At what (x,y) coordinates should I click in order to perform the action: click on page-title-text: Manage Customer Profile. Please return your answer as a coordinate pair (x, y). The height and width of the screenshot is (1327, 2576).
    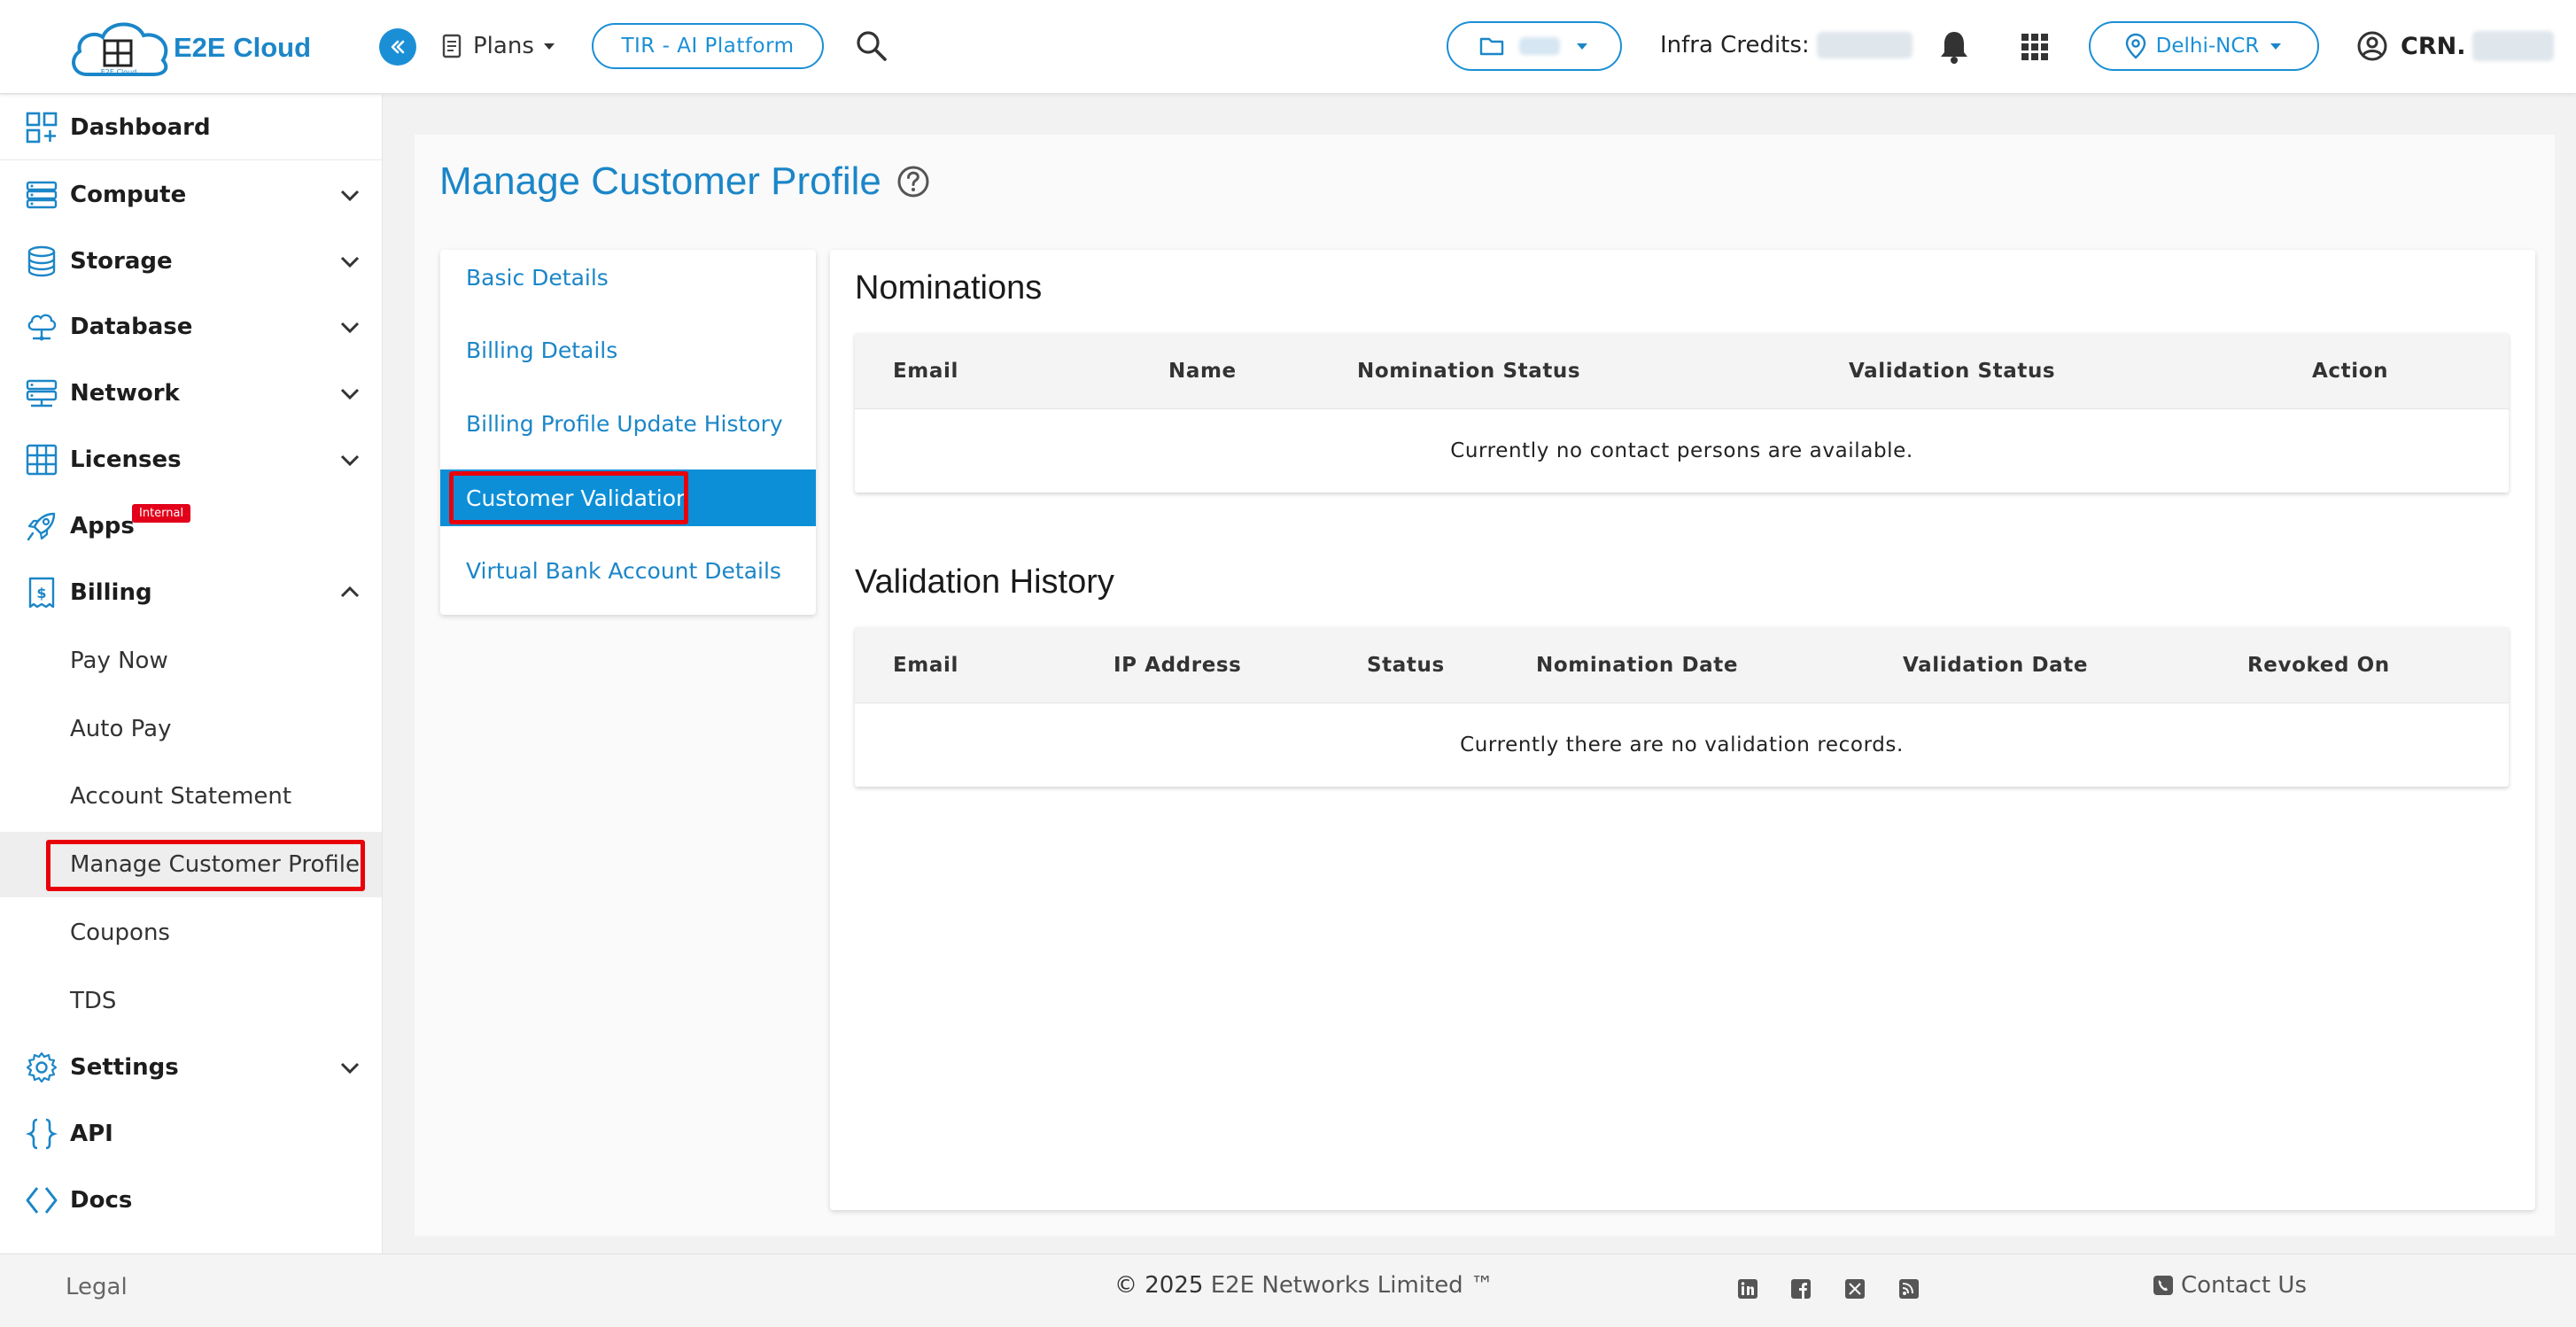
    Looking at the image, I should click on (660, 181).